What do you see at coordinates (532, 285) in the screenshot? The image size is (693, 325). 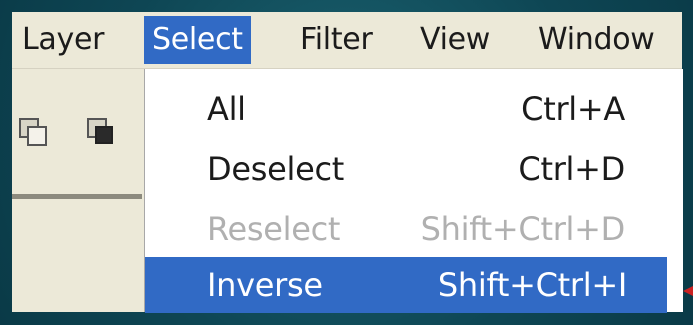 I see `menu-item-shortcut: Shift+Ctrl+I` at bounding box center [532, 285].